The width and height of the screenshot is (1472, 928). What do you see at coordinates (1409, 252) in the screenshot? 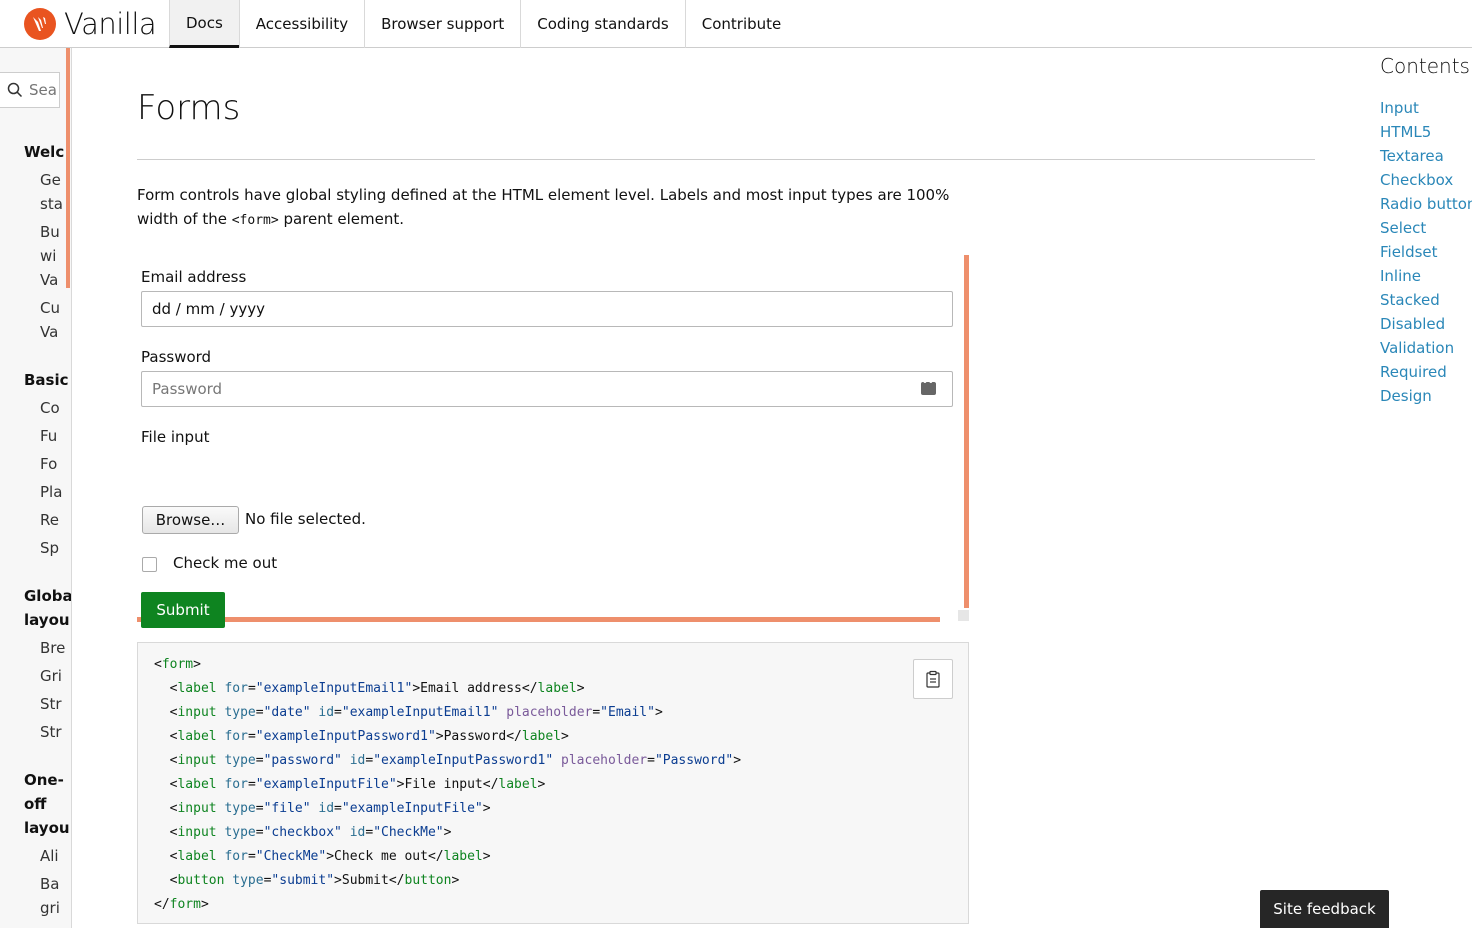
I see `toc-link-fieldset: Fieldset` at bounding box center [1409, 252].